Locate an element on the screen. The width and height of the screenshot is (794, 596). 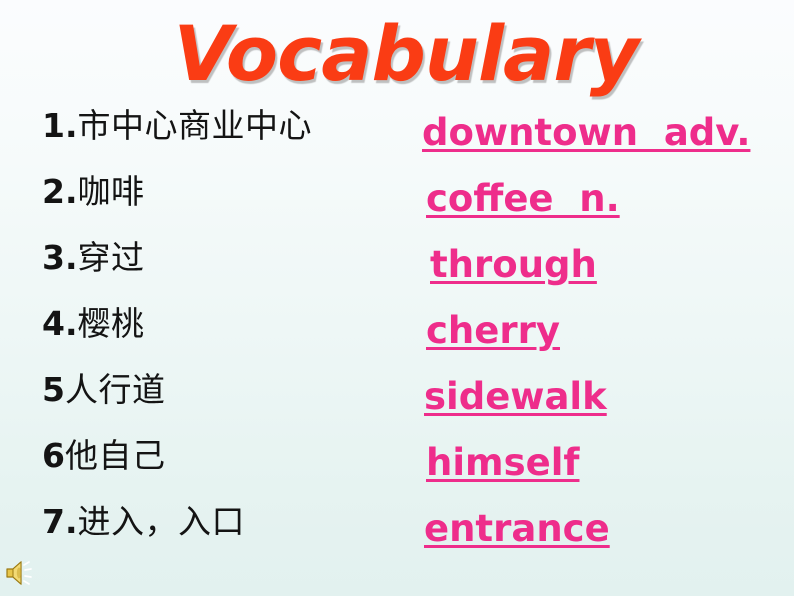
chinese-term: 他自己 is located at coordinates (115, 455).